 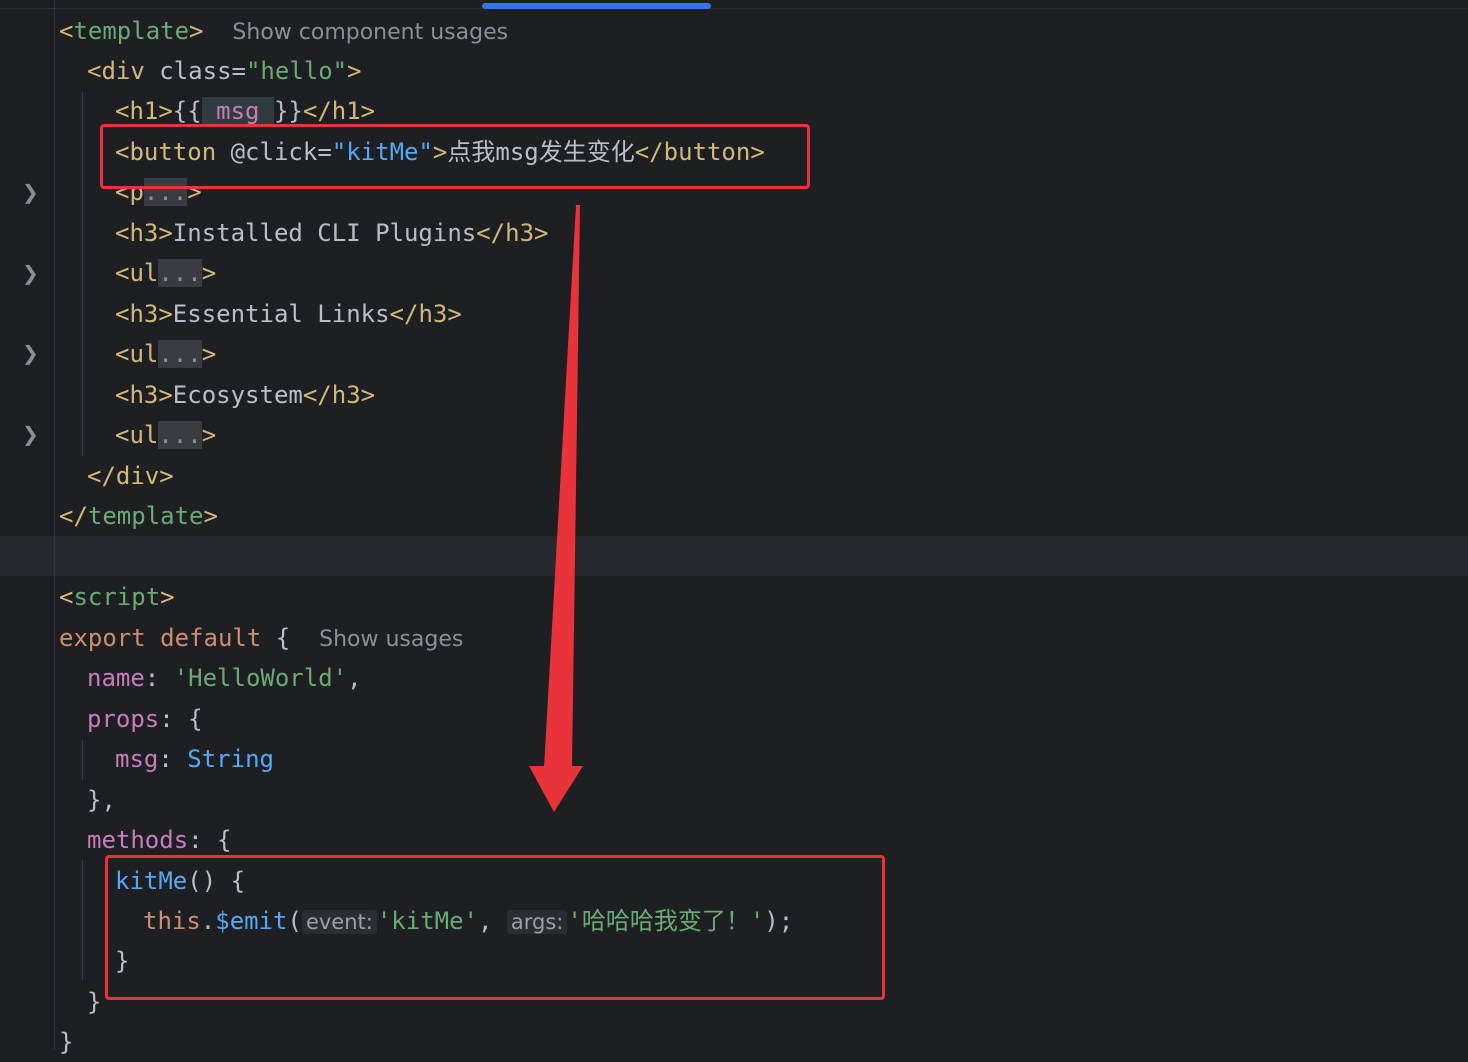 What do you see at coordinates (556, 789) in the screenshot?
I see `arrow-head` at bounding box center [556, 789].